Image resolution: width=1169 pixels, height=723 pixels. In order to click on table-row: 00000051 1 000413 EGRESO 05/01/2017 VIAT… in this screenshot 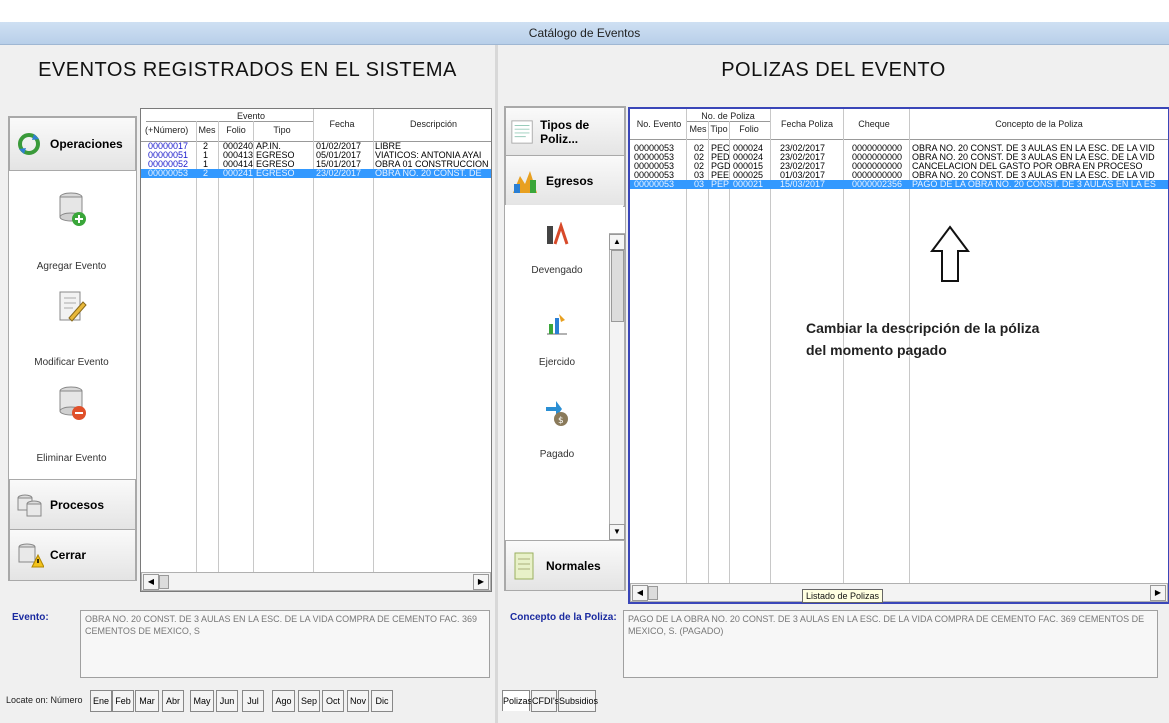, I will do `click(316, 155)`.